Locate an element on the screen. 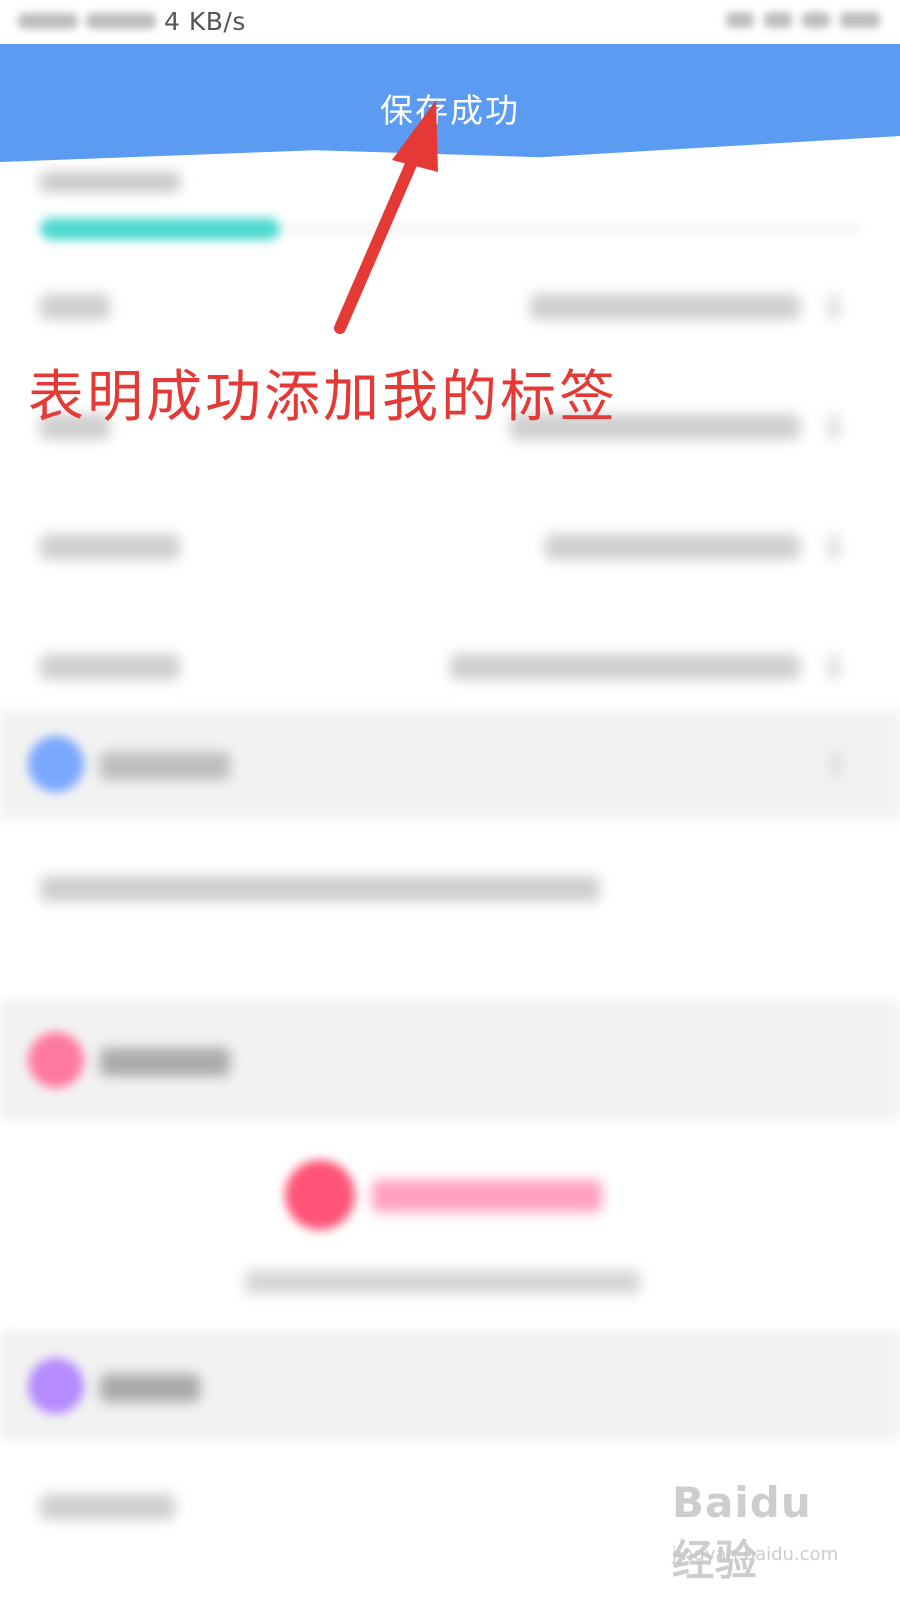 Image resolution: width=900 pixels, height=1600 pixels. watermark-url: jingyan.baidu.com is located at coordinates (755, 1554).